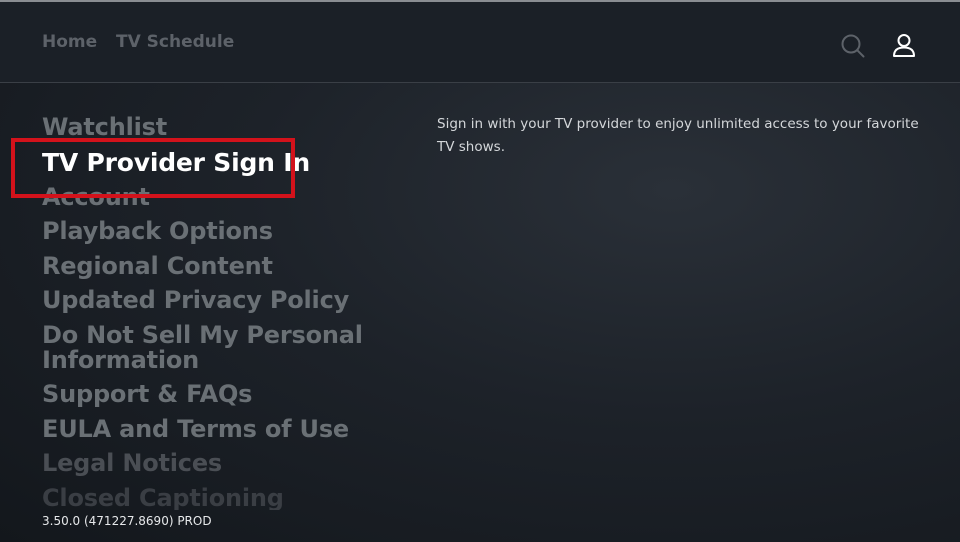 The height and width of the screenshot is (542, 960). Describe the element at coordinates (853, 46) in the screenshot. I see `search-icon` at that location.